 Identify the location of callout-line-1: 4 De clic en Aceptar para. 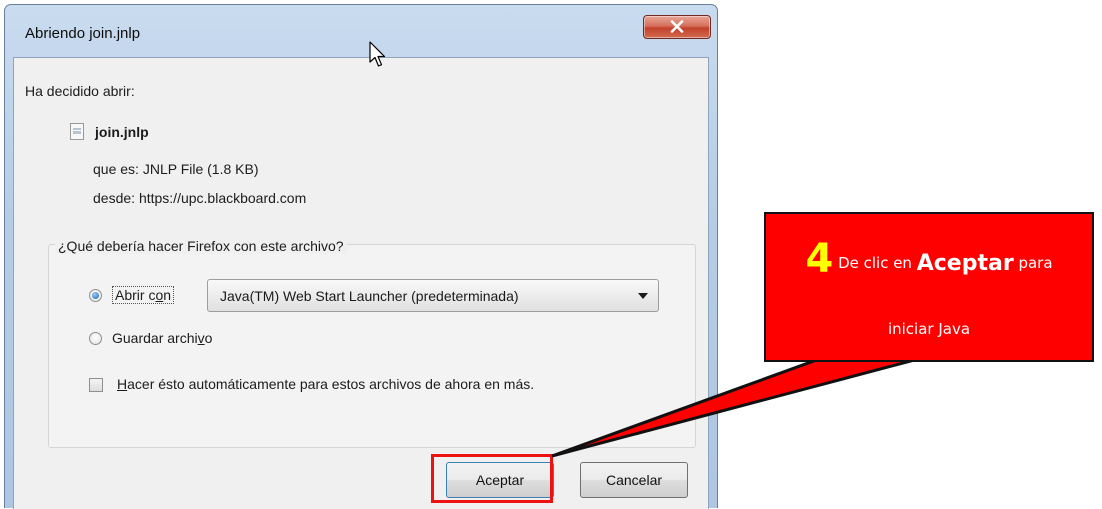
(929, 259).